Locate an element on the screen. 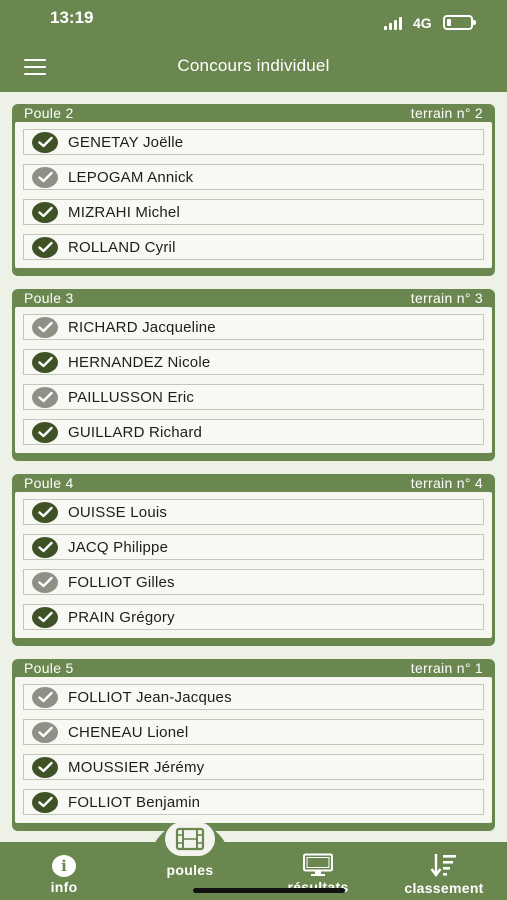  player-row: LEPOGAM Annick is located at coordinates (253, 177).